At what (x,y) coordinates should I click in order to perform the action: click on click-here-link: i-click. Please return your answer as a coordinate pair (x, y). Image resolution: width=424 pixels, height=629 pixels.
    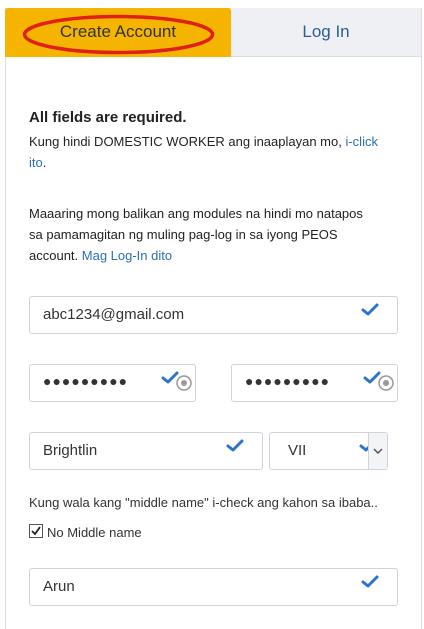
    Looking at the image, I should click on (361, 141).